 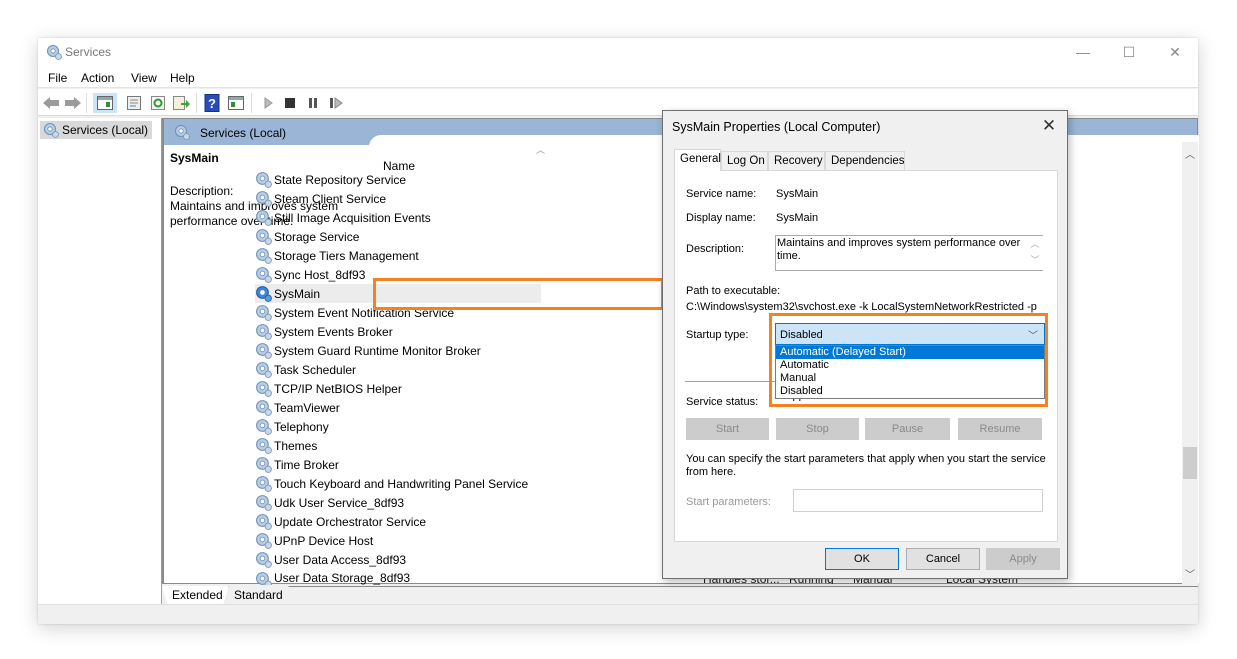 I want to click on service-name-value: SysMain, so click(x=797, y=194).